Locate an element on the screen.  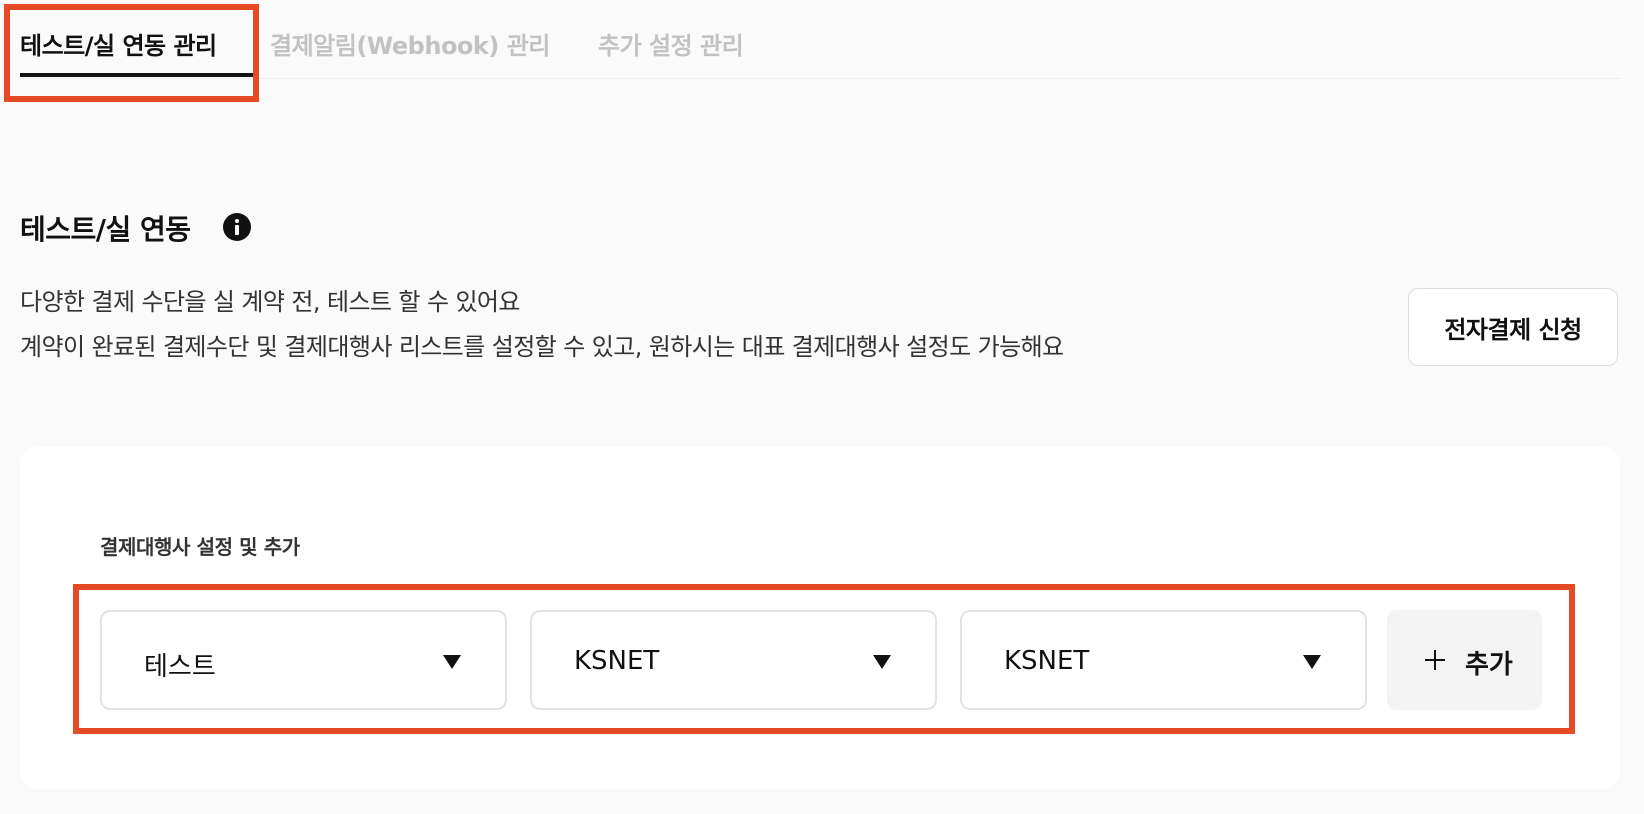
tab-bar: 테스트/실 연동 관리 결제알림(Webhook) 관리 추가 설정 관리 is located at coordinates (820, 39).